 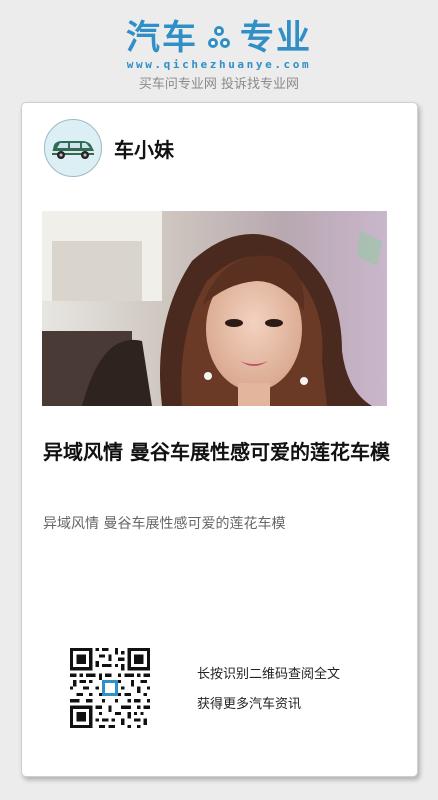 I want to click on author-info: 车小妹, so click(x=109, y=148).